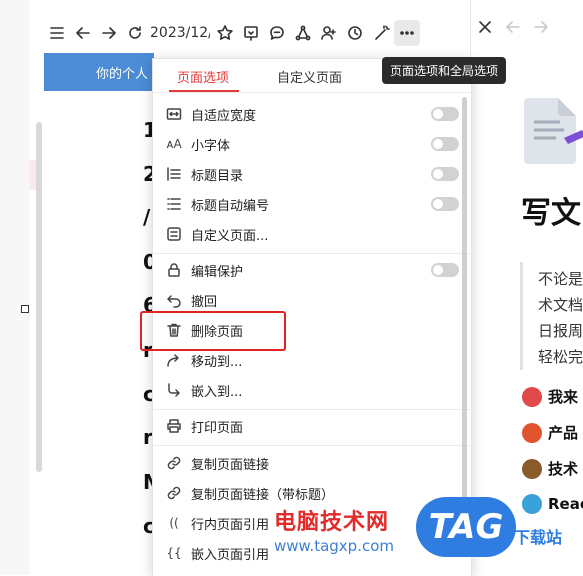 The width and height of the screenshot is (583, 576). What do you see at coordinates (174, 270) in the screenshot?
I see `lock-icon` at bounding box center [174, 270].